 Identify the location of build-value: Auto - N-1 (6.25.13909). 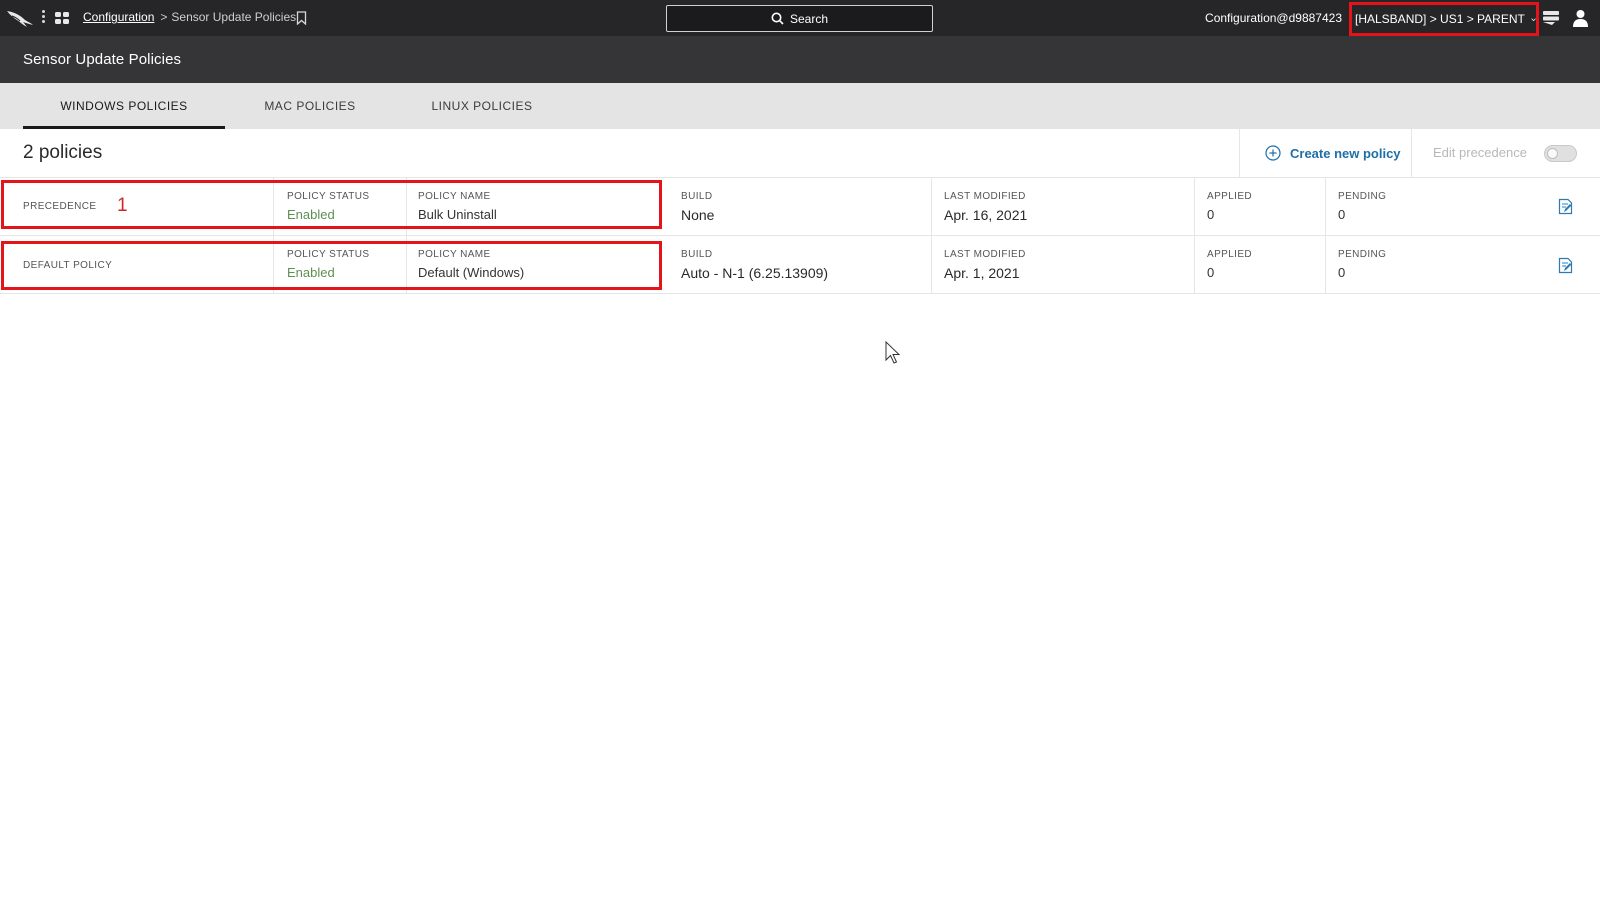
(755, 273).